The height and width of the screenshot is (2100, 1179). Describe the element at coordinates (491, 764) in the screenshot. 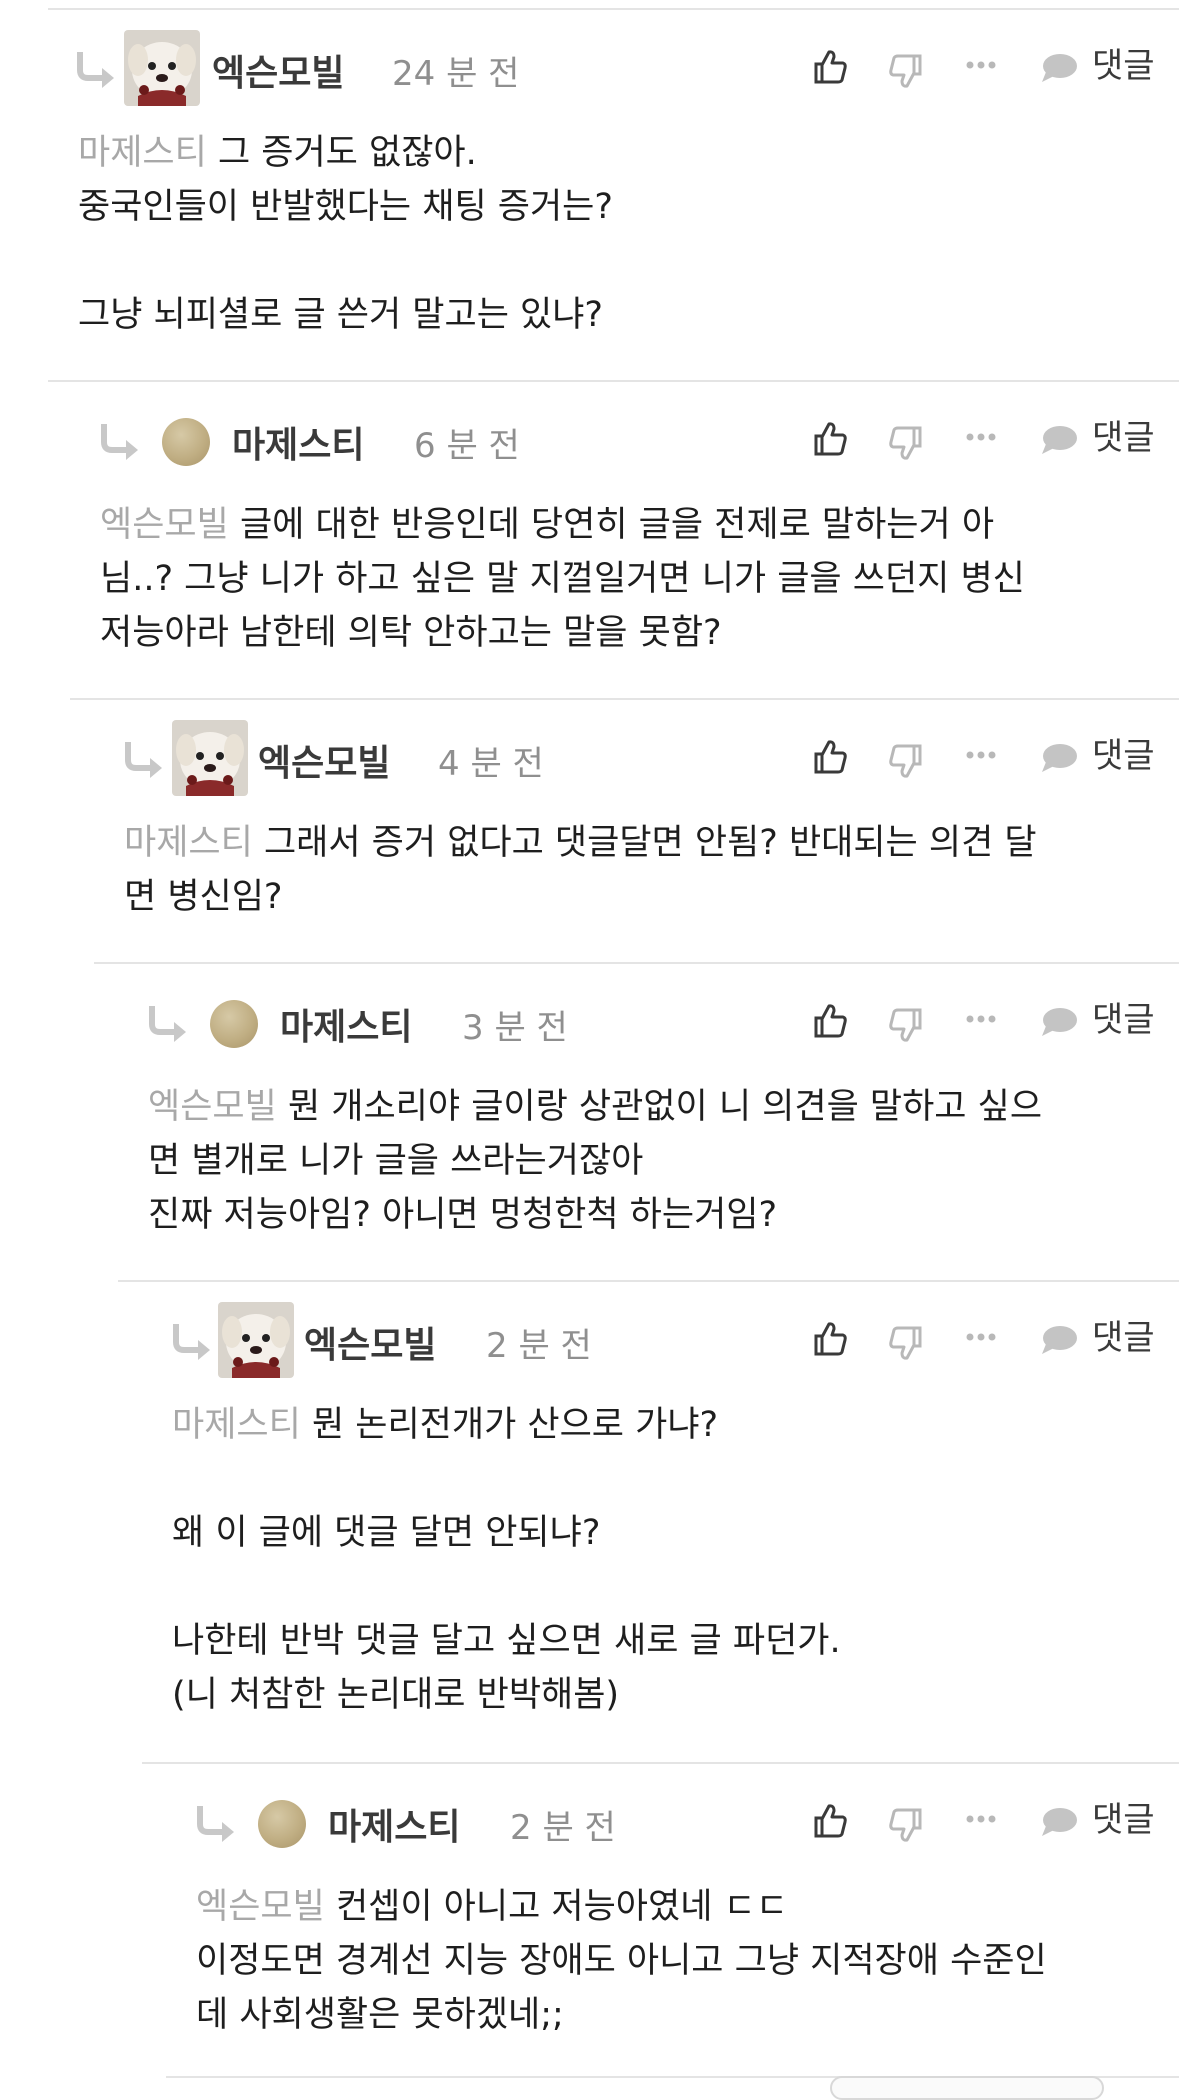

I see `comment-time: 4 분 전` at that location.